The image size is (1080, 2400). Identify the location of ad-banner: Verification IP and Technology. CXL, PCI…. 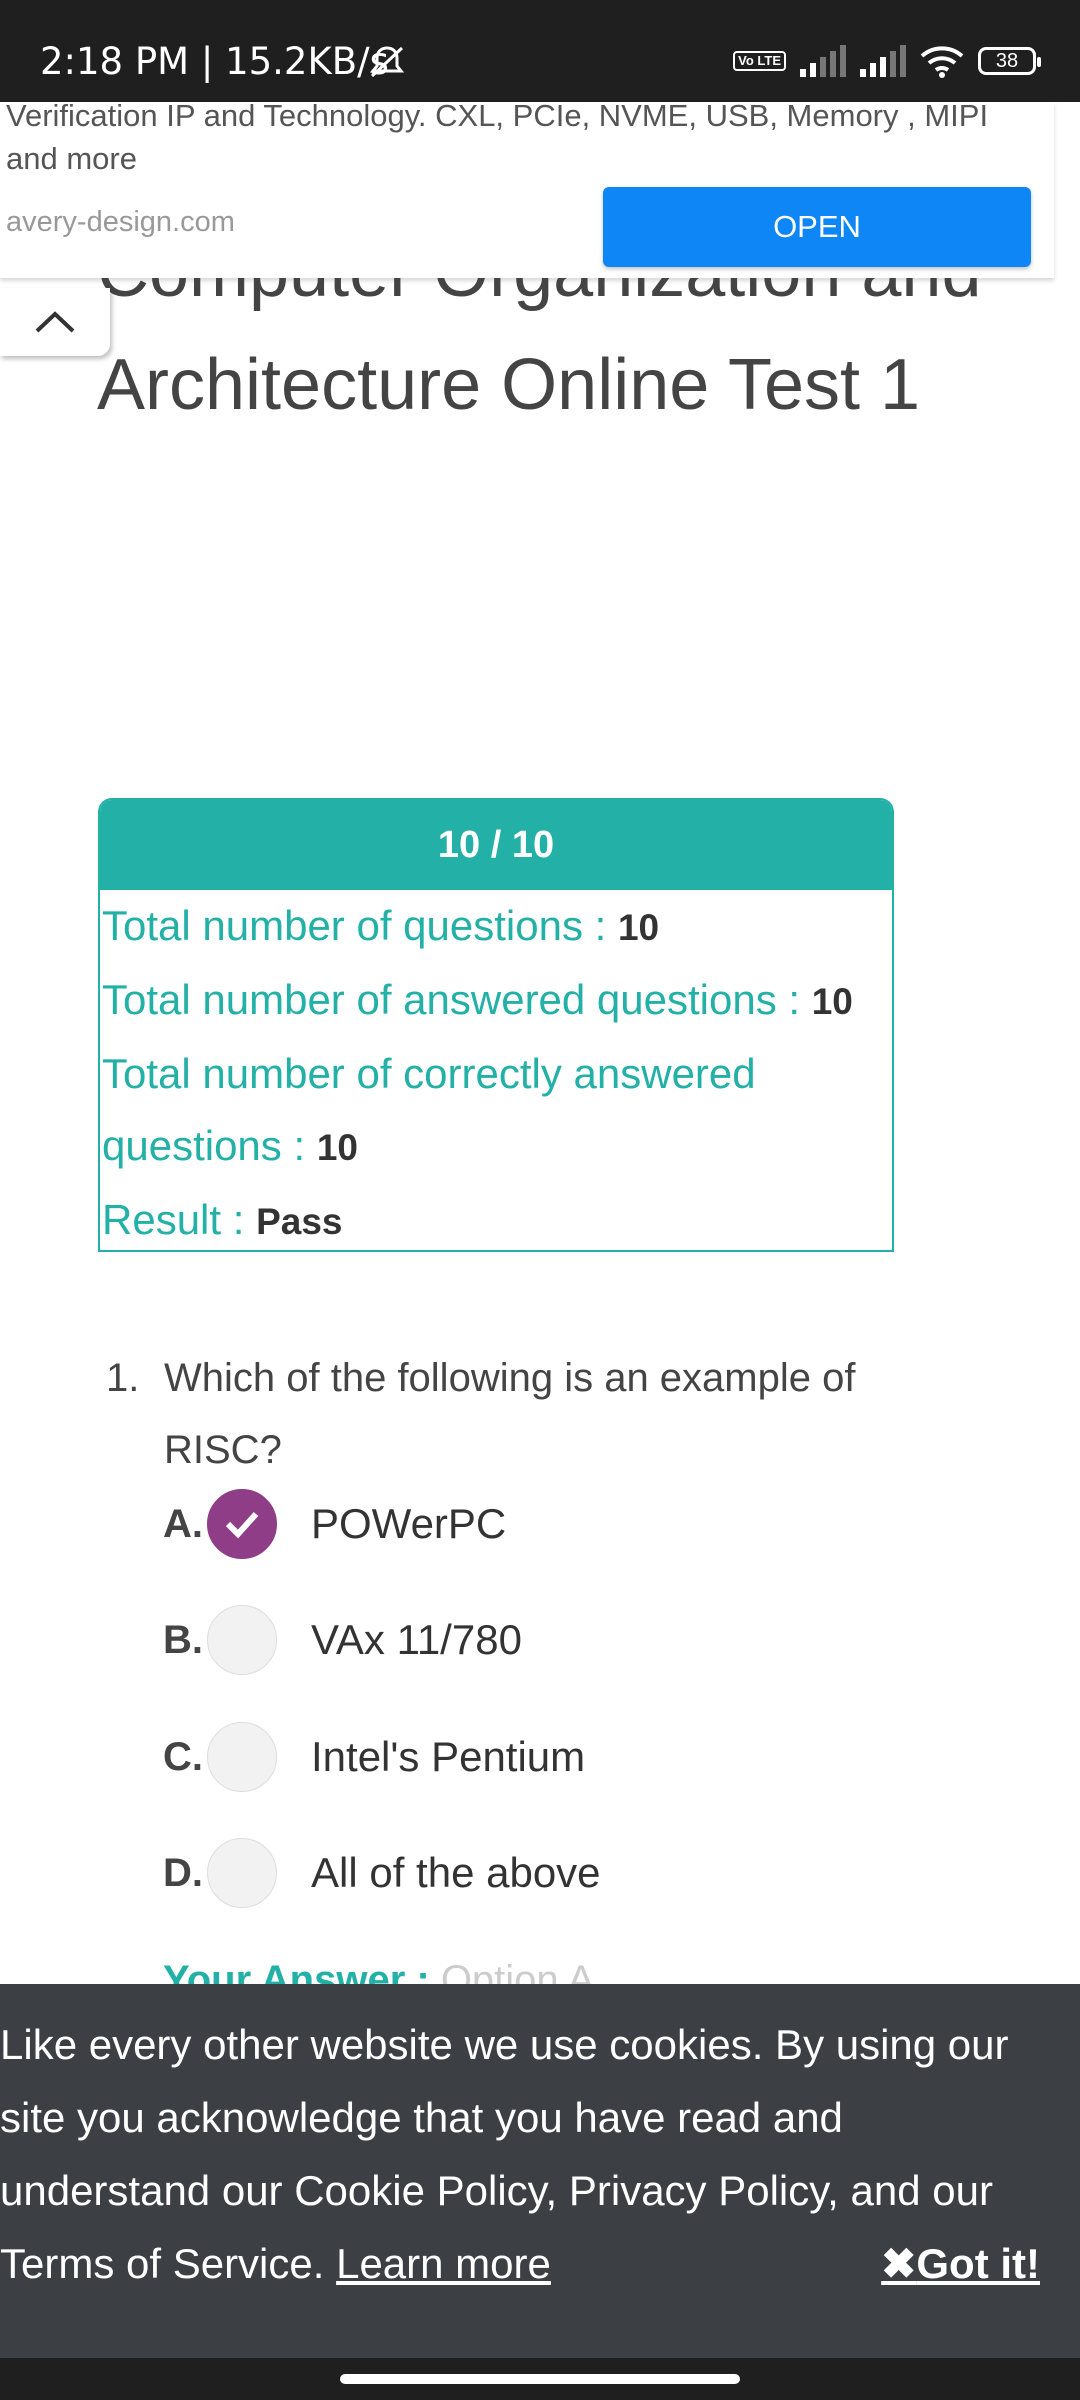
(527, 188).